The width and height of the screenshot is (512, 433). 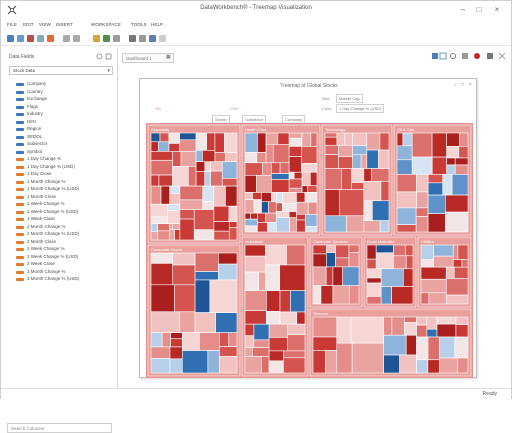 What do you see at coordinates (105, 56) in the screenshot?
I see `panel-options-icon` at bounding box center [105, 56].